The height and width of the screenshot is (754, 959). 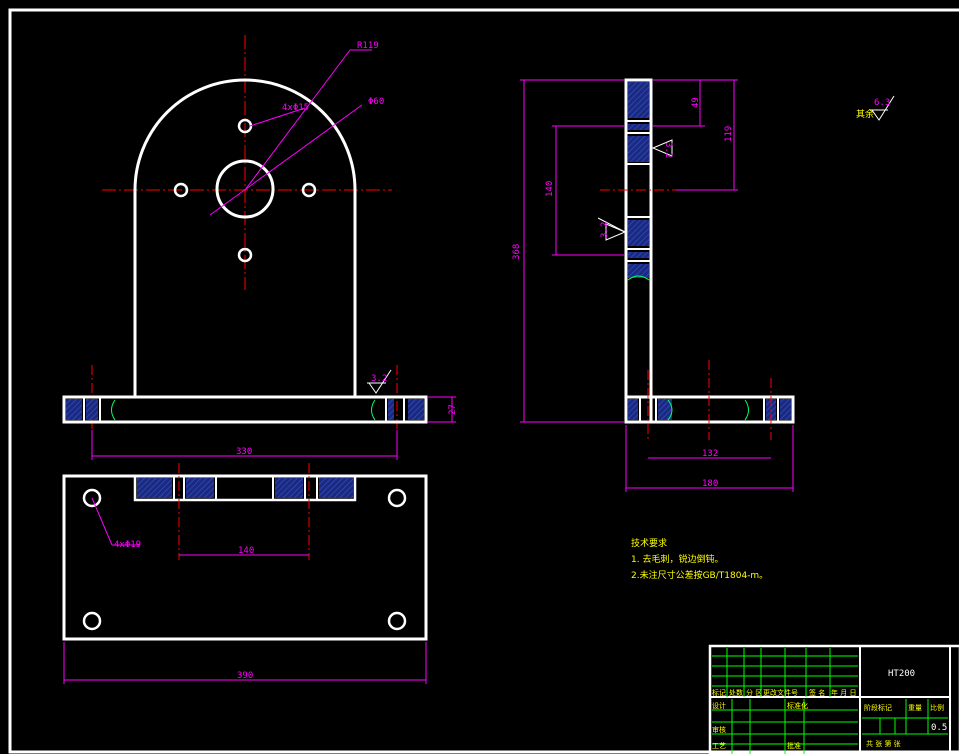 I want to click on tech-req-line1: 1. 去毛刺，锐边倒钝。, so click(x=677, y=559).